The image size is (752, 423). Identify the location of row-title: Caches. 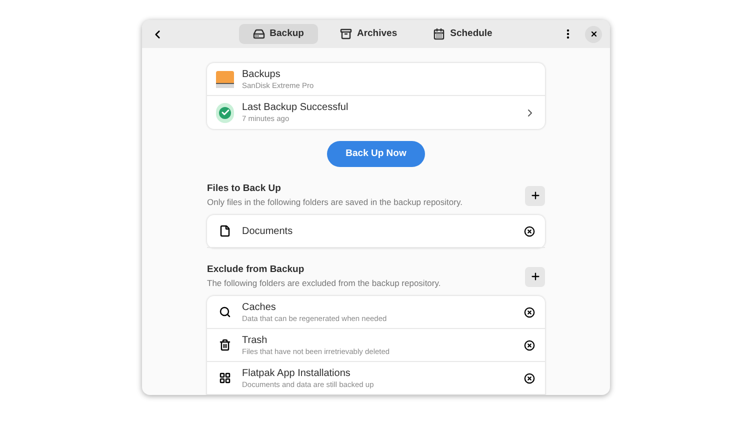
(259, 307).